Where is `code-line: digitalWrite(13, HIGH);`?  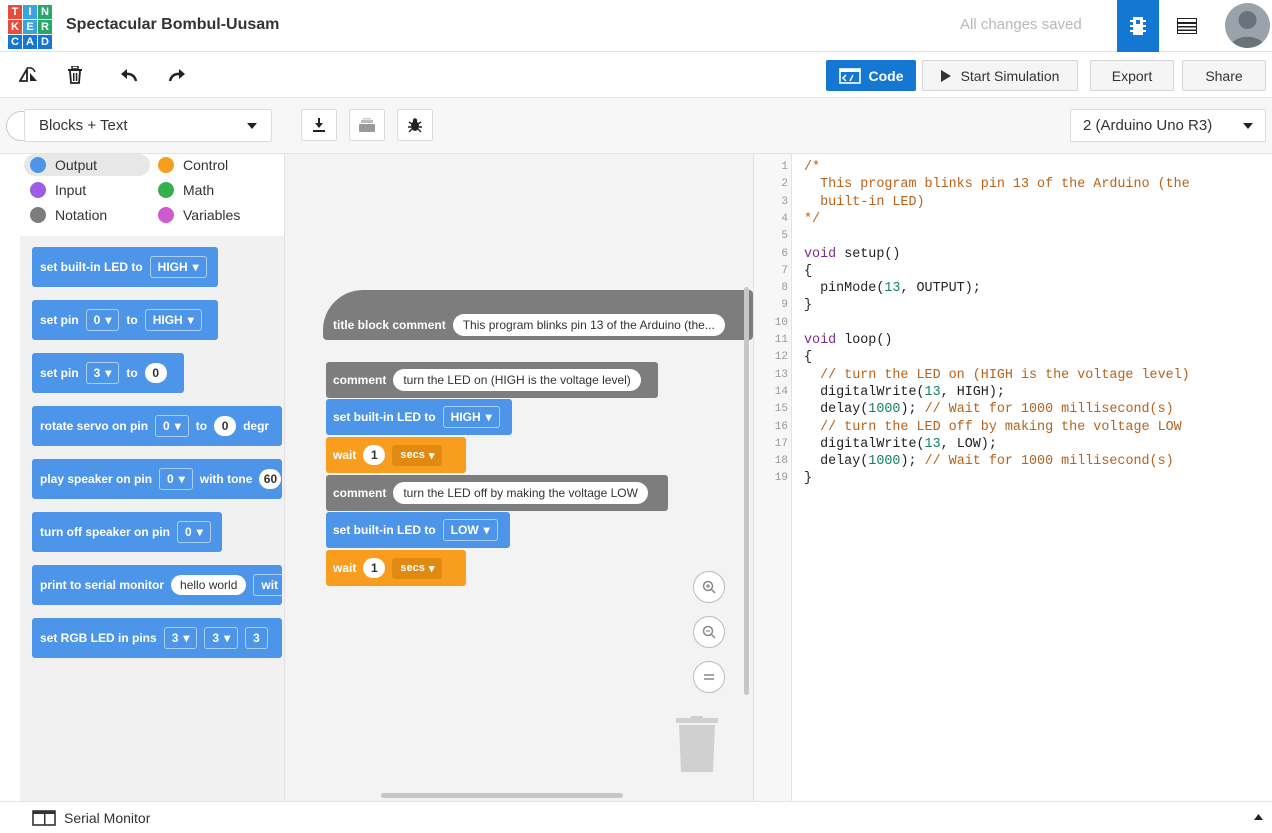 code-line: digitalWrite(13, HIGH); is located at coordinates (904, 392).